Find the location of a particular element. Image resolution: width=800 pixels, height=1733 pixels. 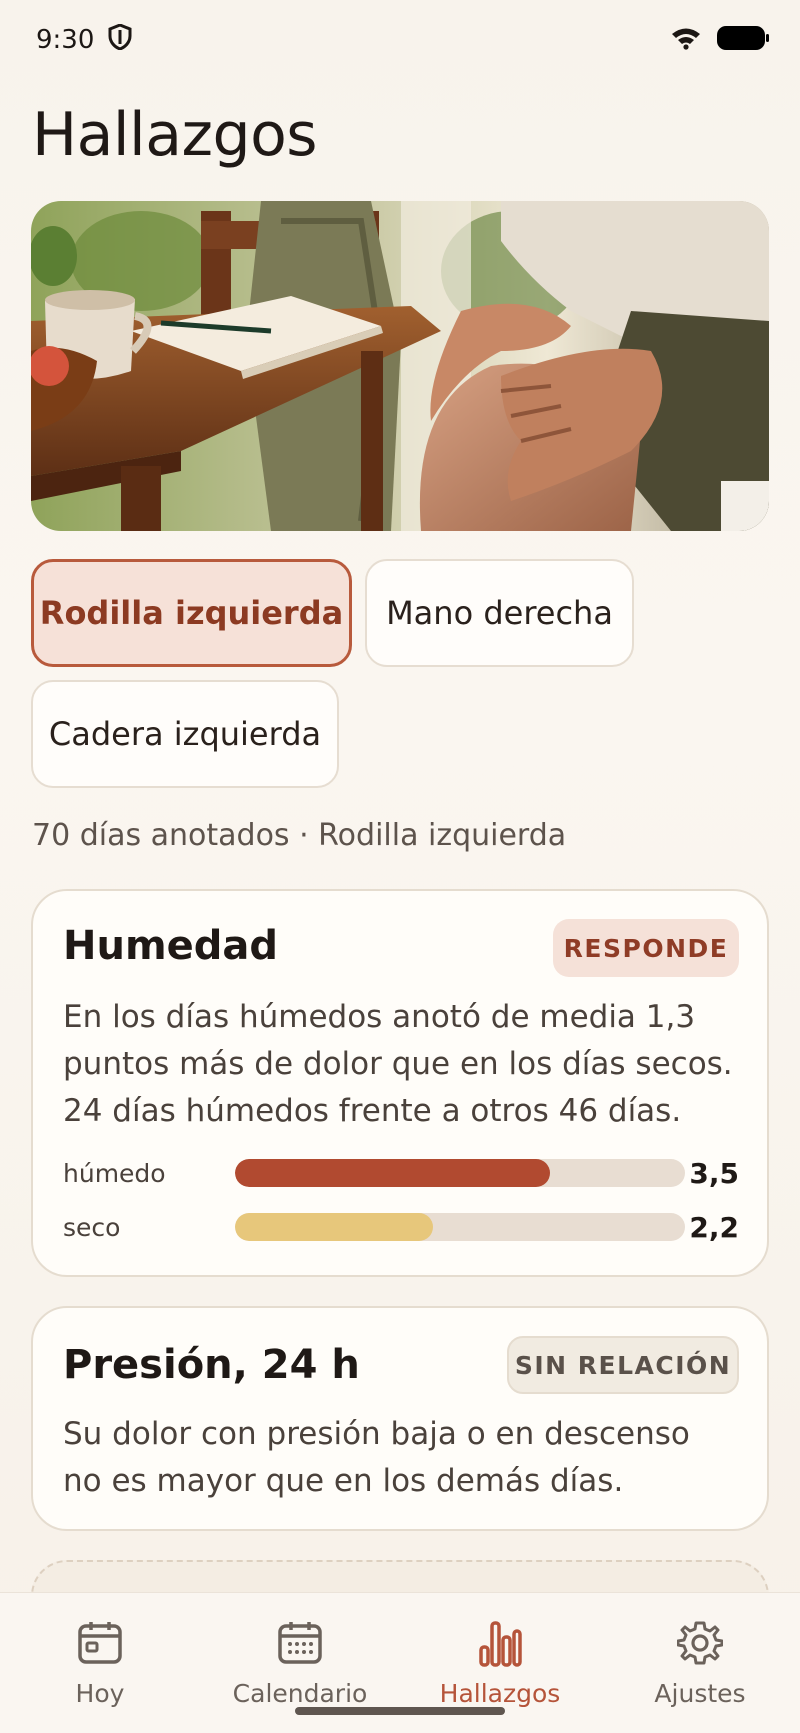

page-title: Hallazgos is located at coordinates (175, 135).